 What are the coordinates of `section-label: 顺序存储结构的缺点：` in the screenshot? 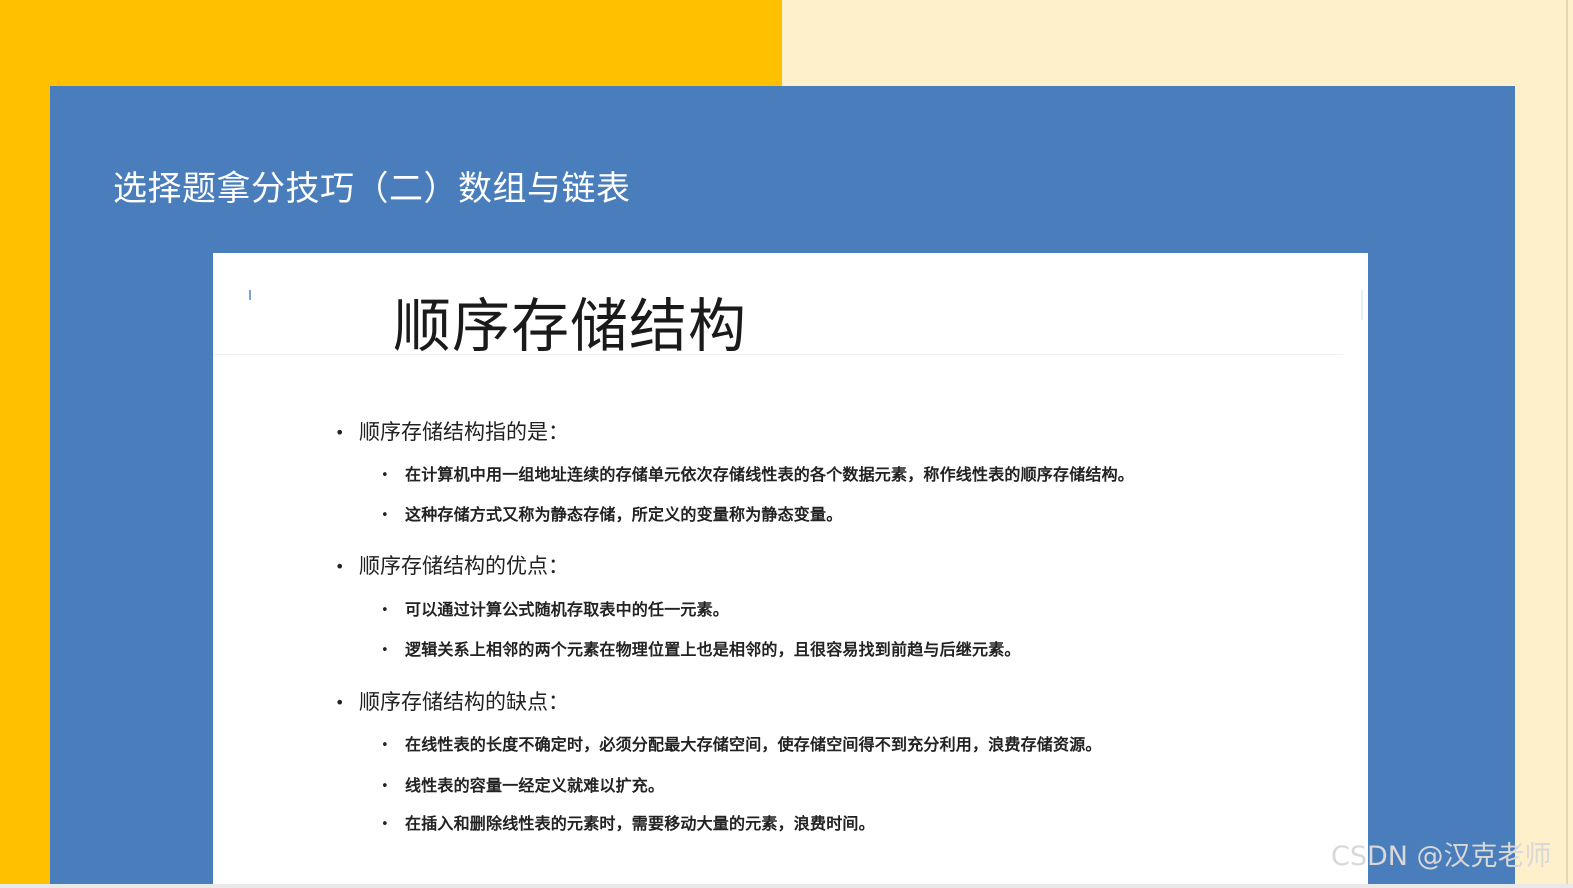 It's located at (464, 702).